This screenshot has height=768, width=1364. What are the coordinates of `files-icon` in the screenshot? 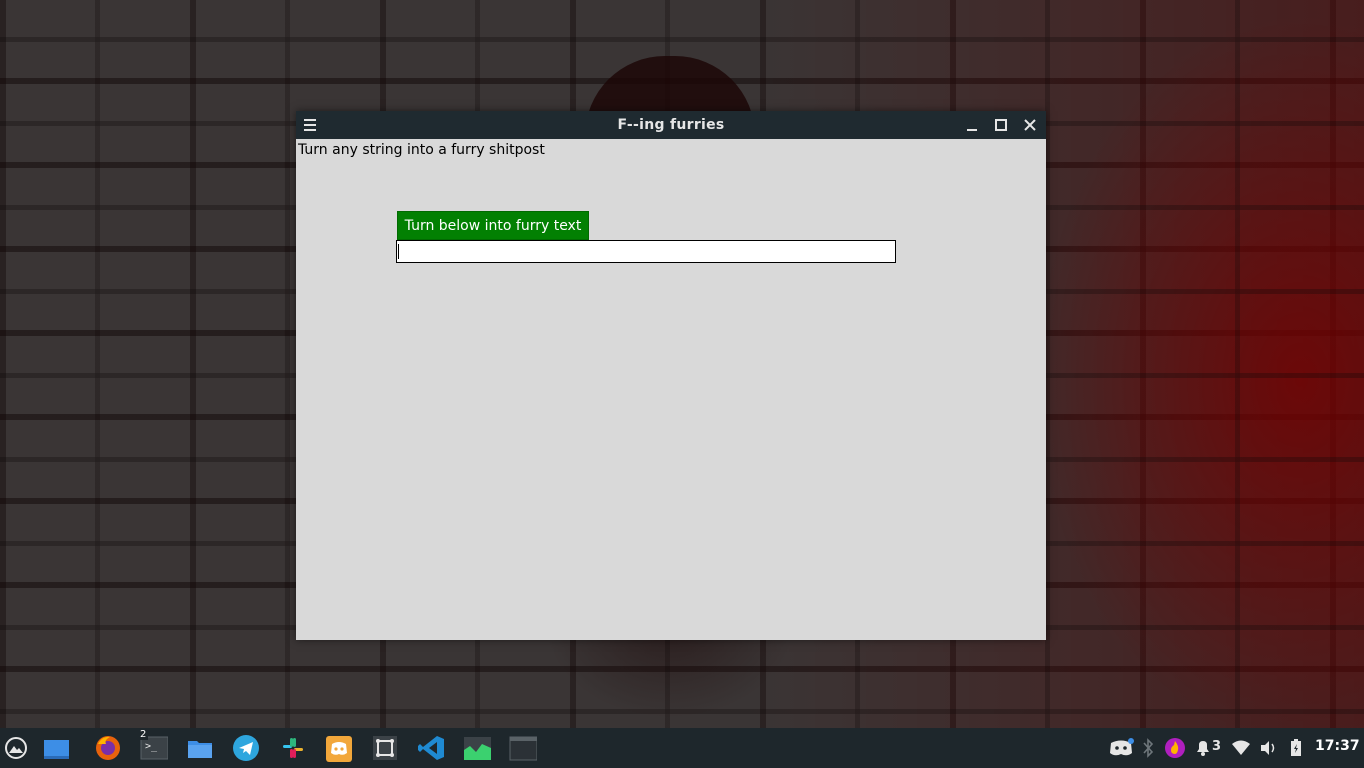 It's located at (200, 748).